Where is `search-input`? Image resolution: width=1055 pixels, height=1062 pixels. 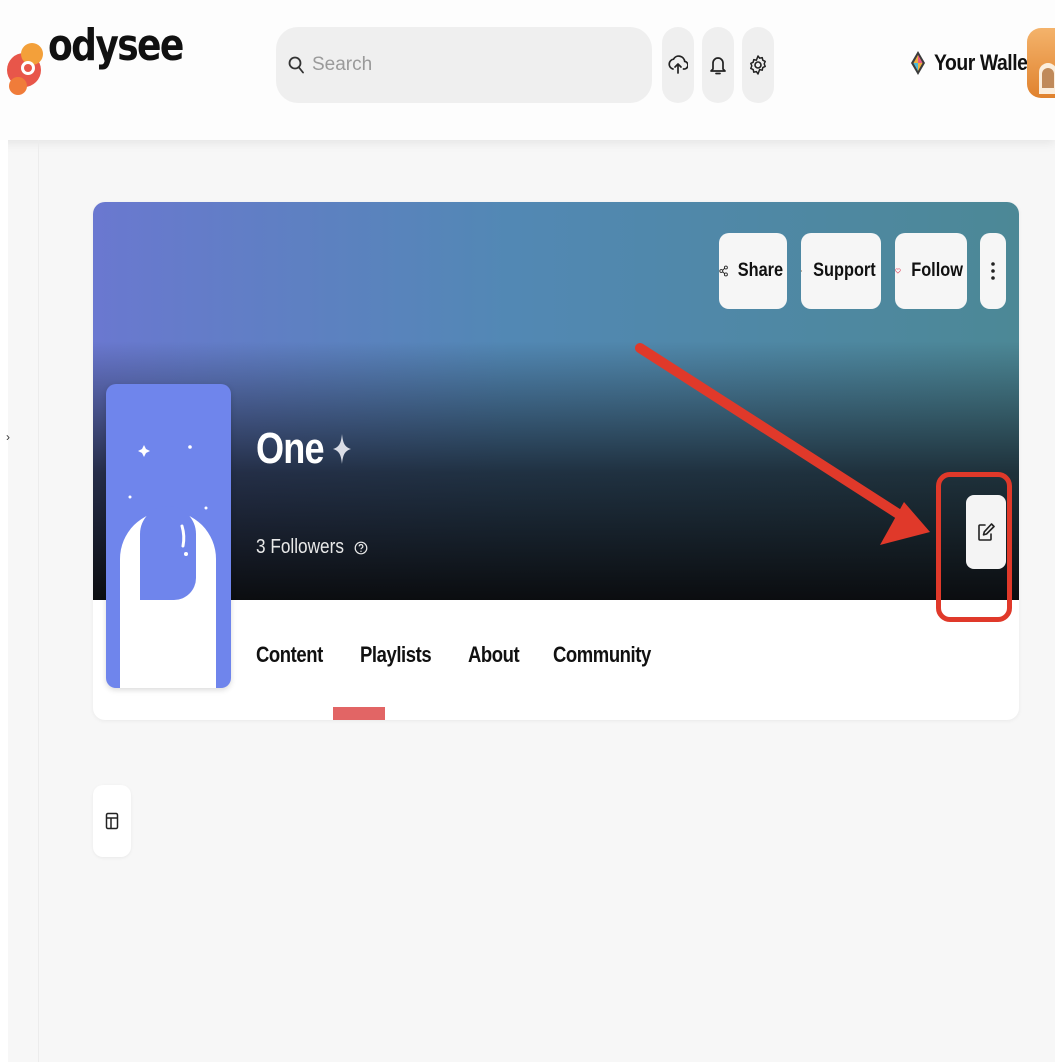 search-input is located at coordinates (462, 65).